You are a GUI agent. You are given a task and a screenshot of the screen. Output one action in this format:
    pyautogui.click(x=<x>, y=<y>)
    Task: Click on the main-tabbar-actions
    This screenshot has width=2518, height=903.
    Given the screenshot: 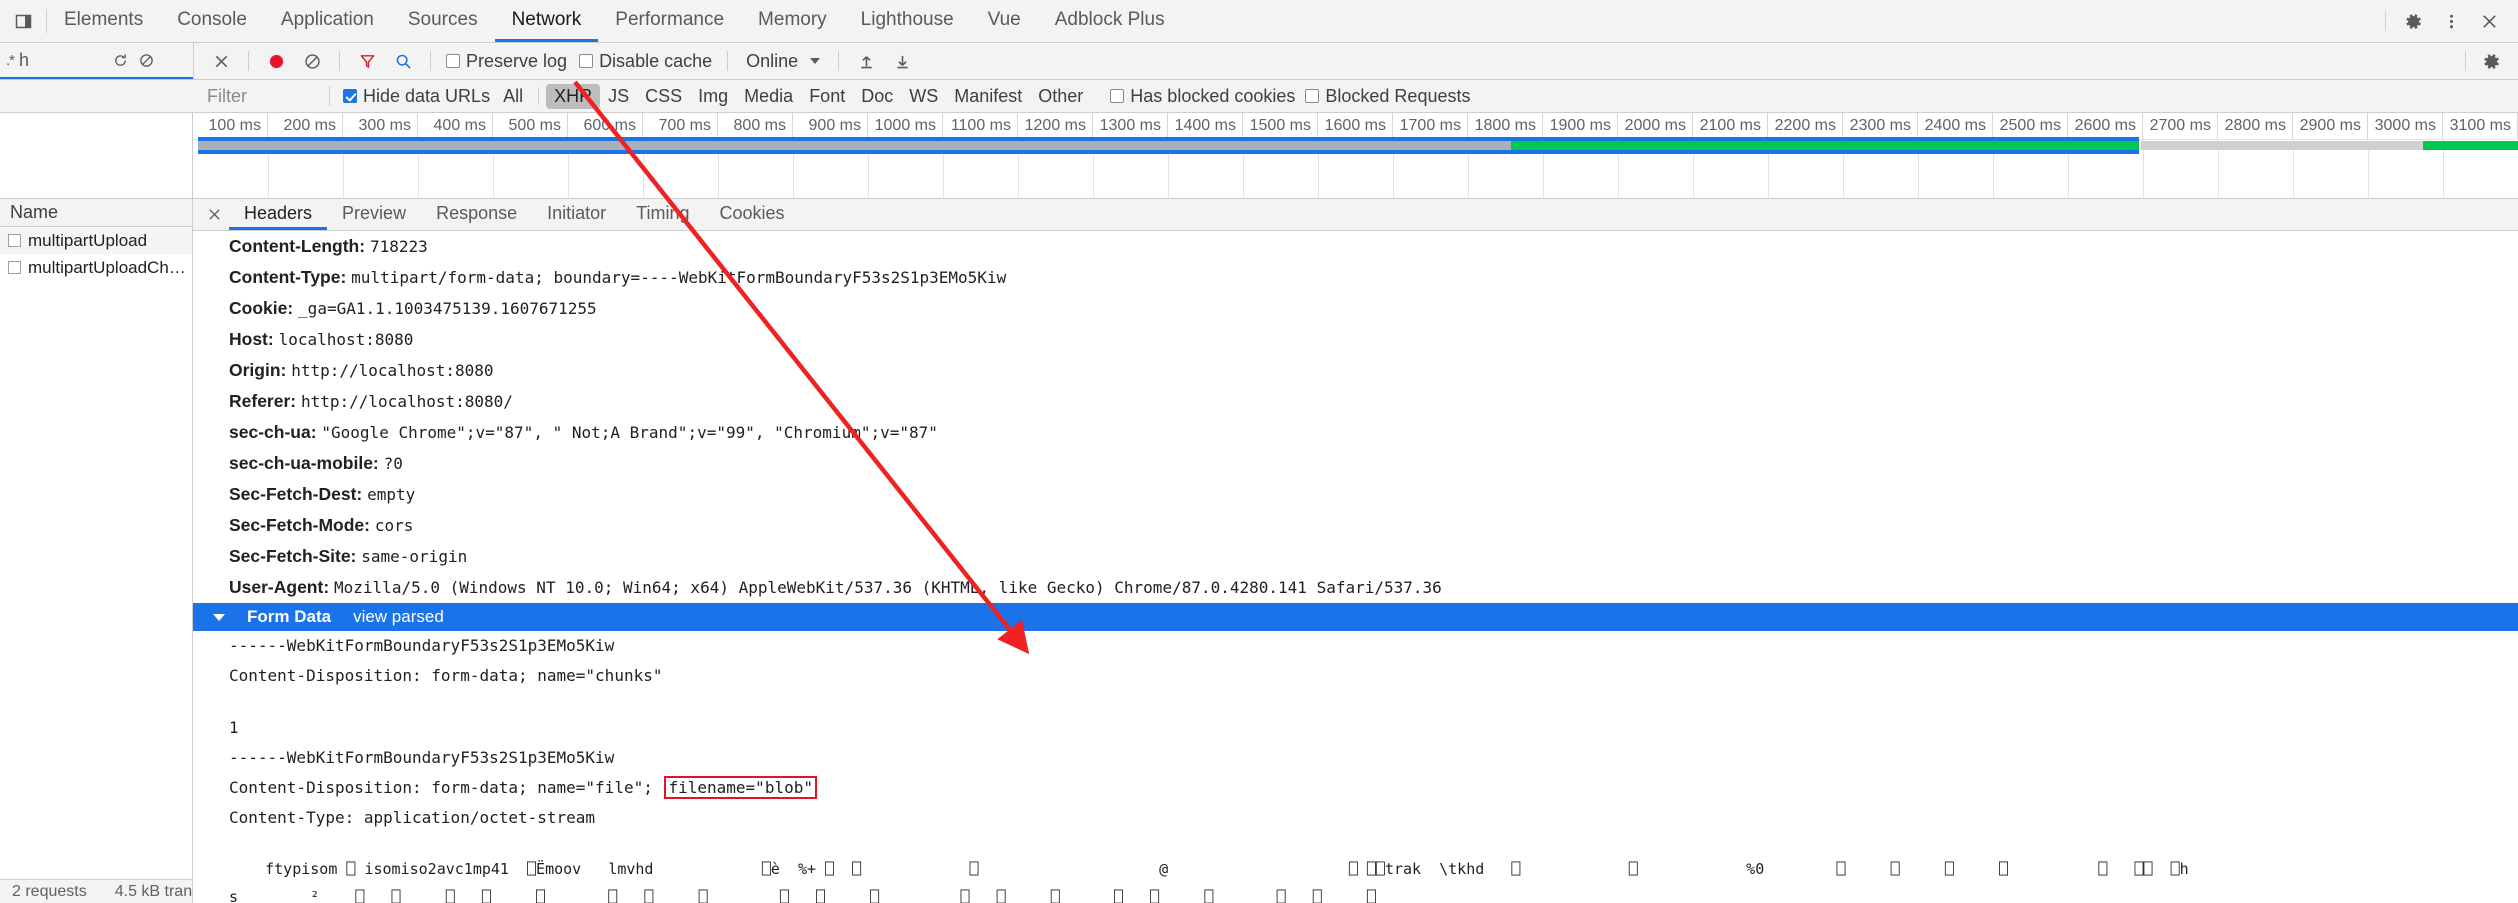 What is the action you would take?
    pyautogui.click(x=2451, y=21)
    